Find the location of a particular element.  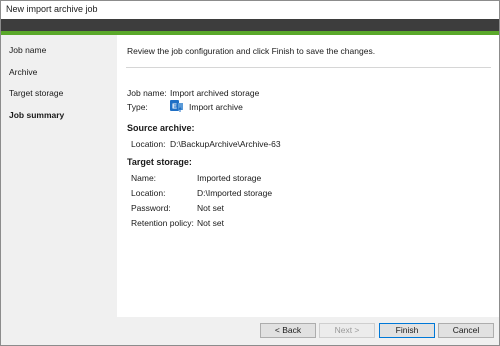

finish-button: Finish is located at coordinates (407, 330).